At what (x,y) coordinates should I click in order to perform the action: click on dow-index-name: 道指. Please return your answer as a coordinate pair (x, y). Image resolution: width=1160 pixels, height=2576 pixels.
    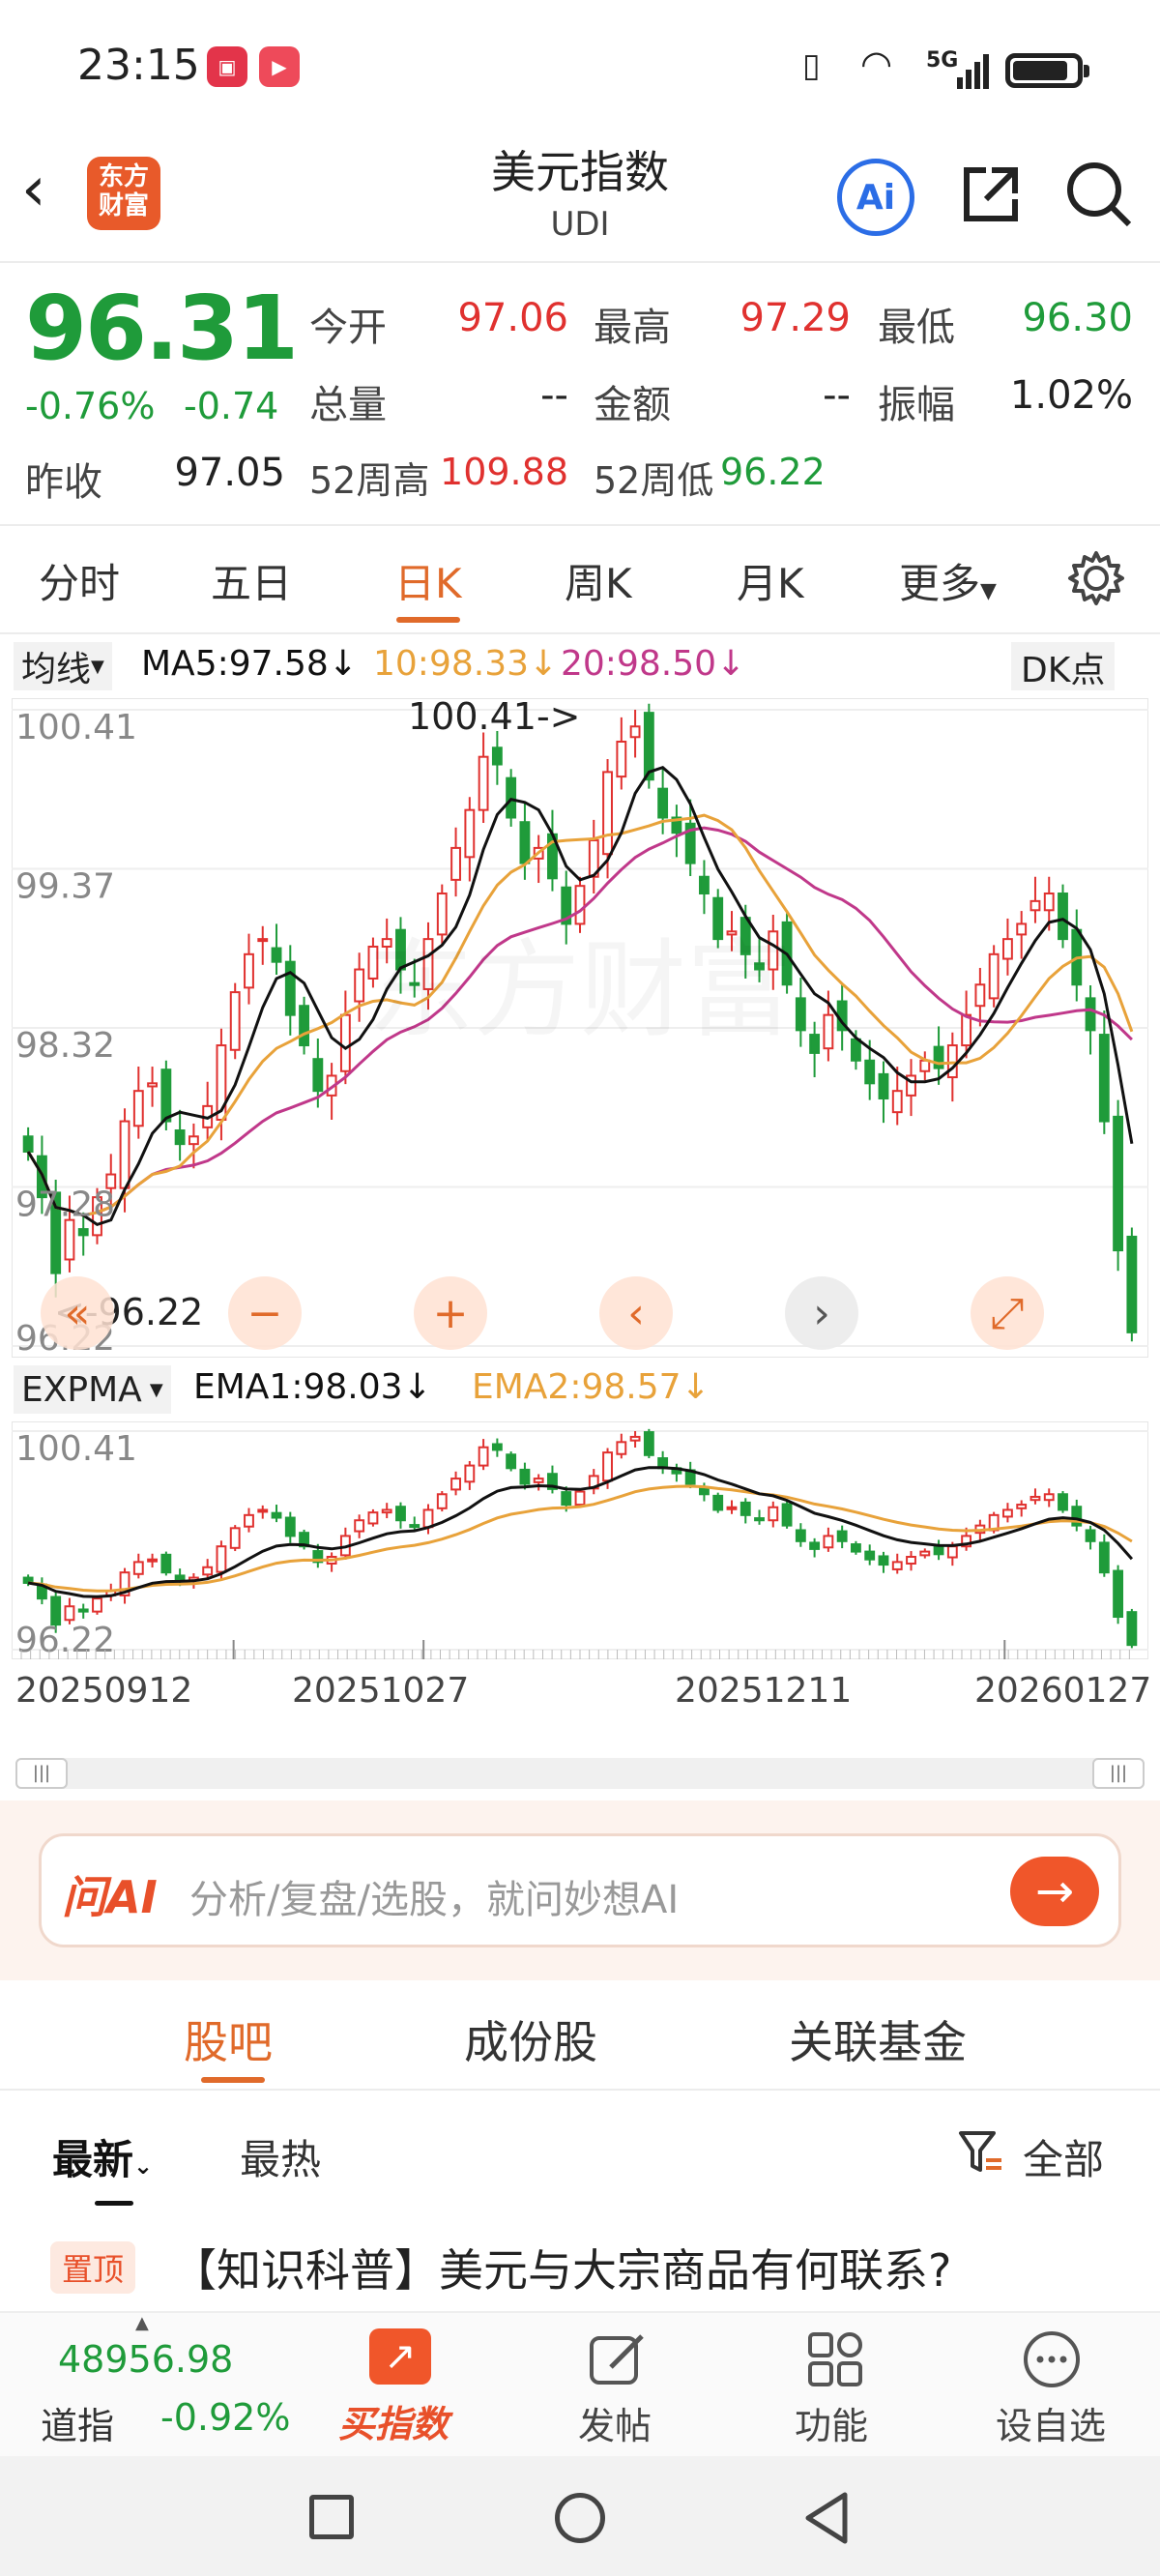
    Looking at the image, I should click on (78, 2426).